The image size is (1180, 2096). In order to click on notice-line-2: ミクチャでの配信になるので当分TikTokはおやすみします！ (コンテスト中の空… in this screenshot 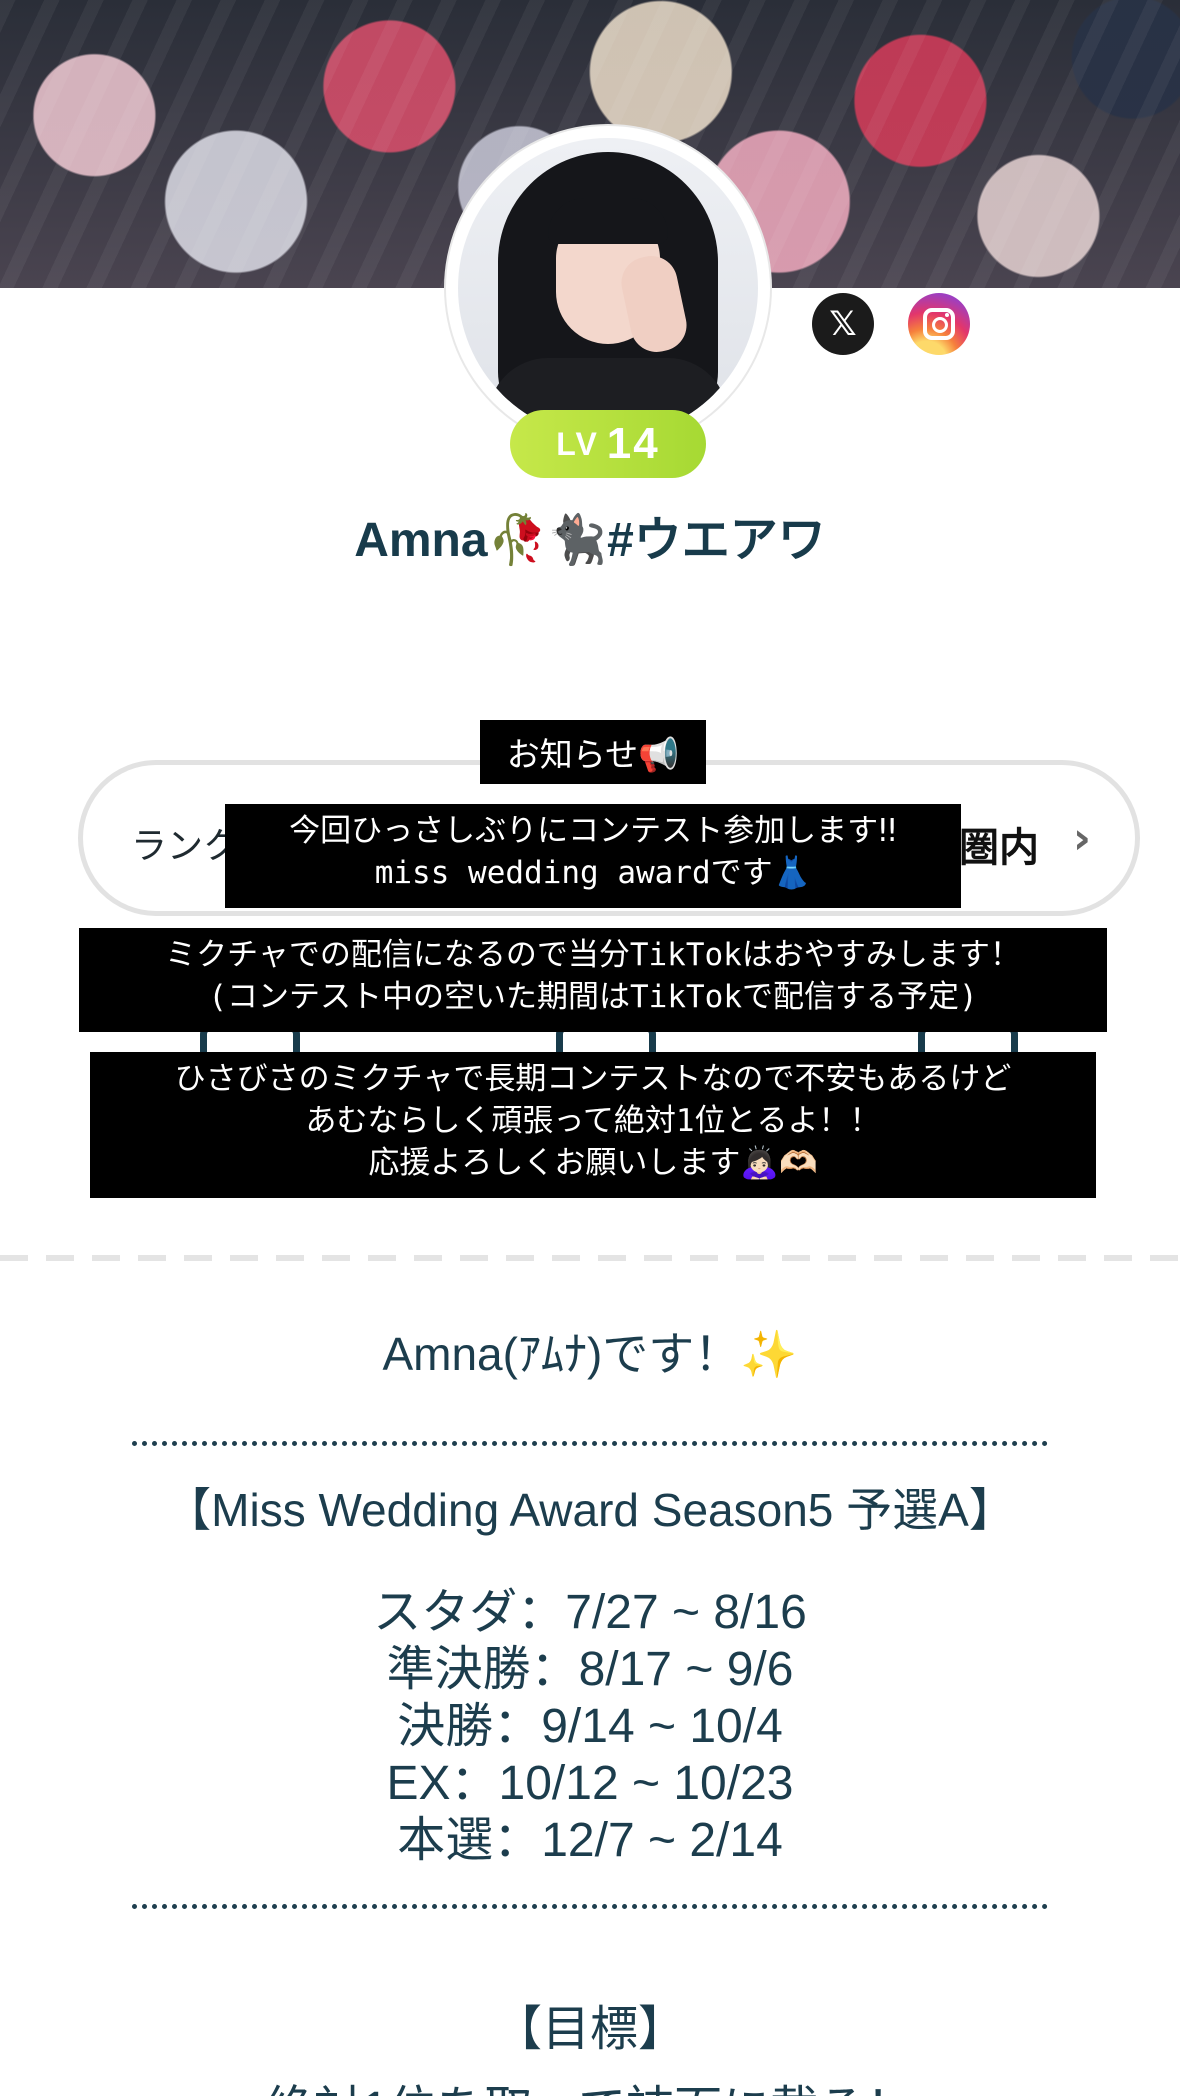, I will do `click(593, 980)`.